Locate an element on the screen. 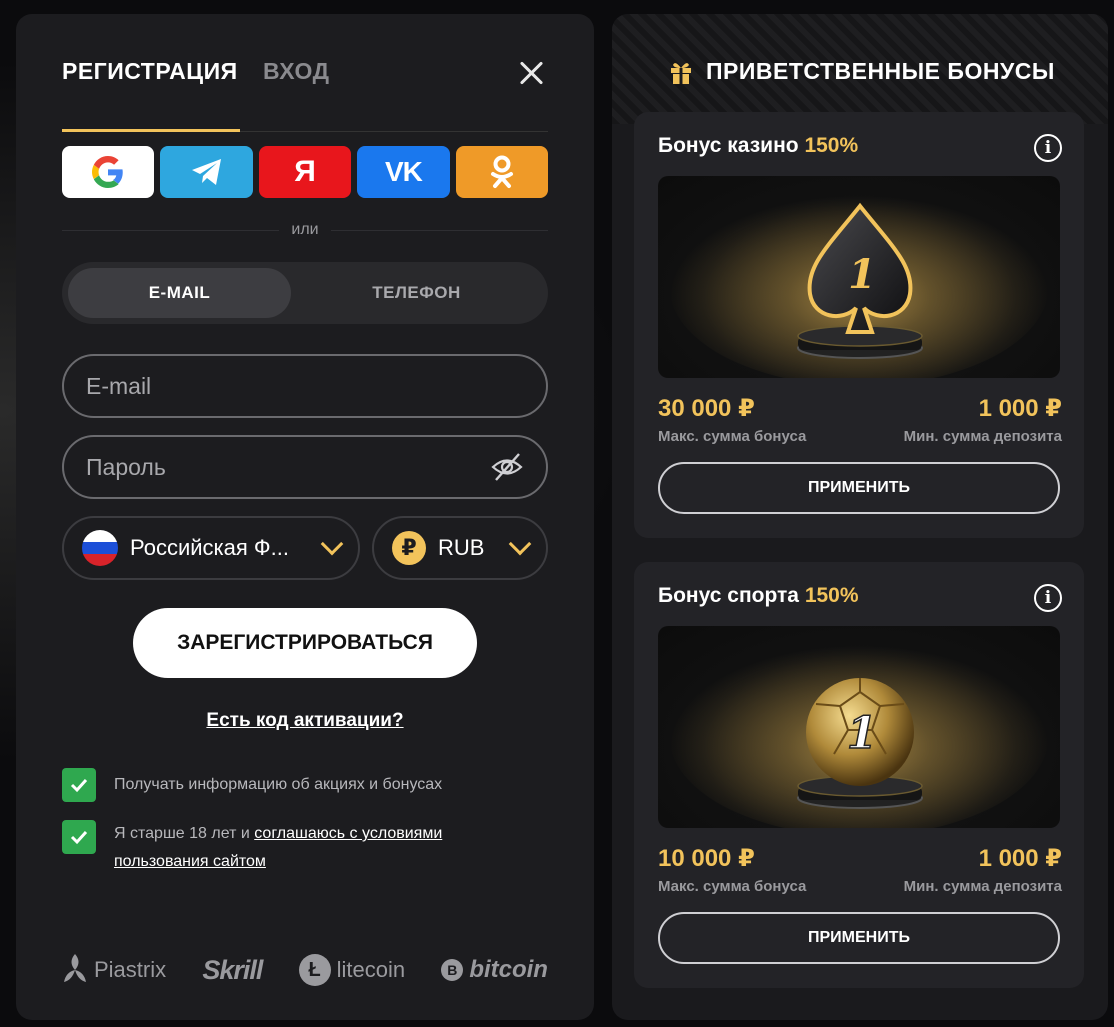  promo-consent-label: Получать информацию об акциях и бонусах is located at coordinates (278, 784).